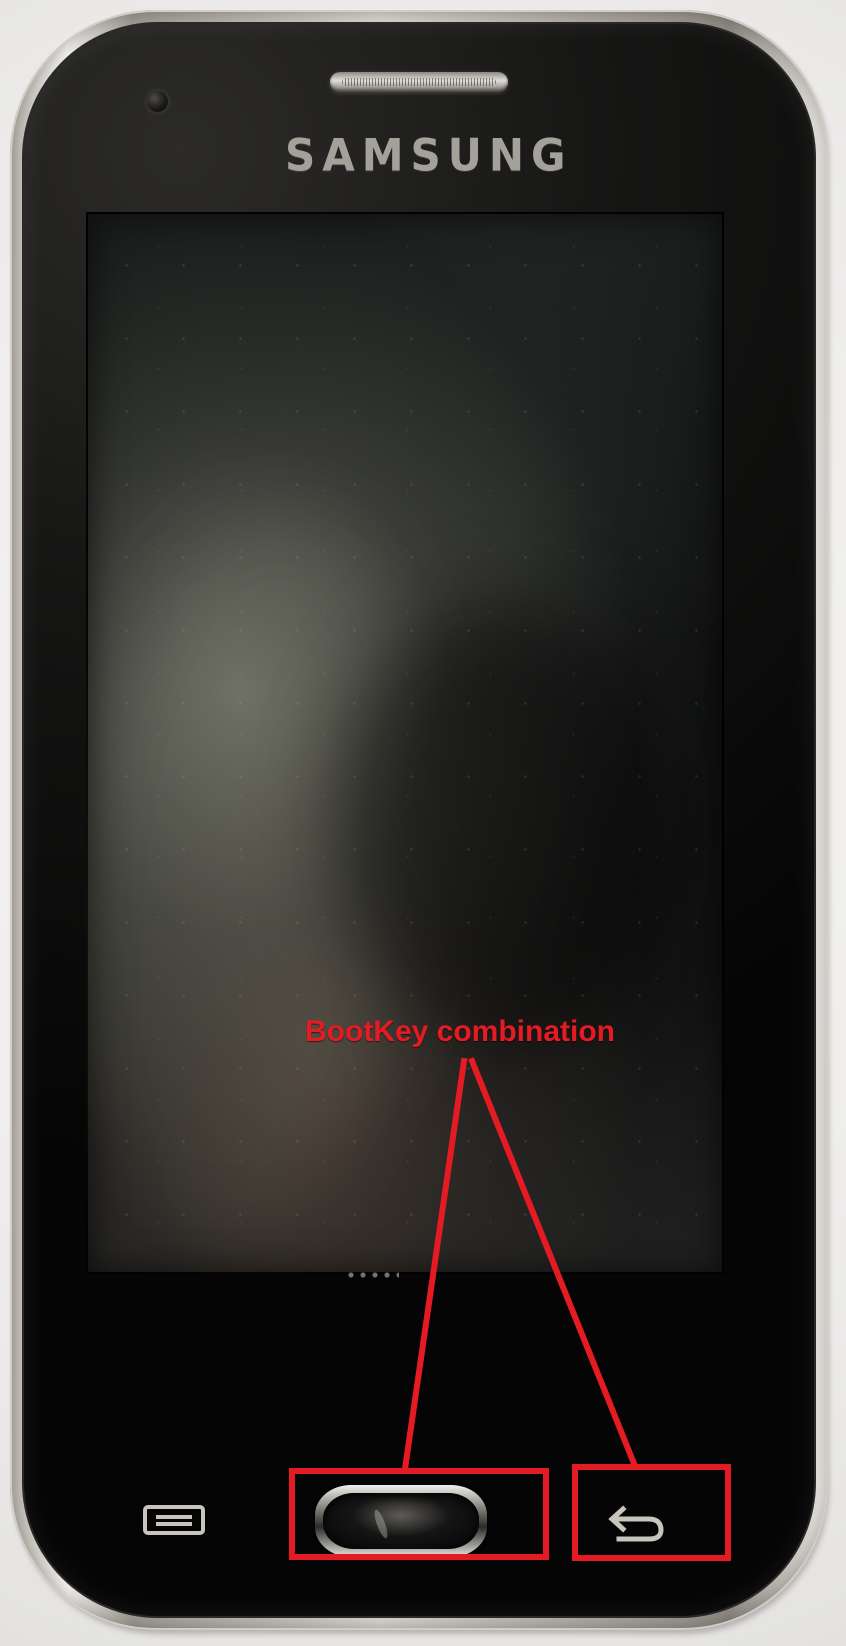 This screenshot has height=1646, width=846. What do you see at coordinates (157, 101) in the screenshot?
I see `front-camera-icon` at bounding box center [157, 101].